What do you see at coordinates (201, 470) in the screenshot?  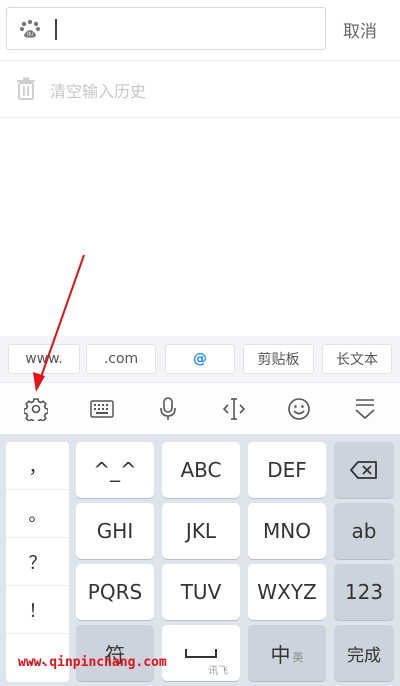 I see `key-abc: ABC` at bounding box center [201, 470].